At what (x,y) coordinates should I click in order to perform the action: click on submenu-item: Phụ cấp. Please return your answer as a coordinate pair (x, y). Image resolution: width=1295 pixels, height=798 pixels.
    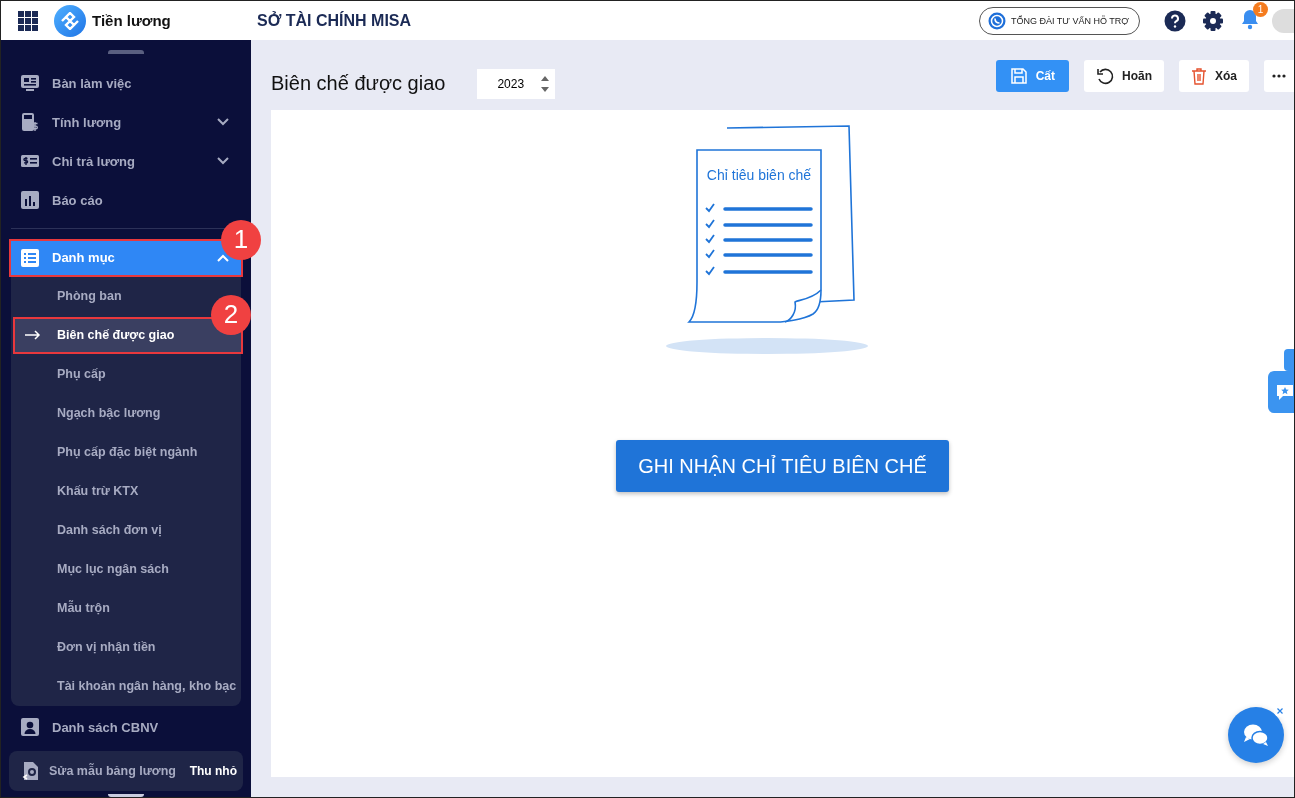
    Looking at the image, I should click on (61, 374).